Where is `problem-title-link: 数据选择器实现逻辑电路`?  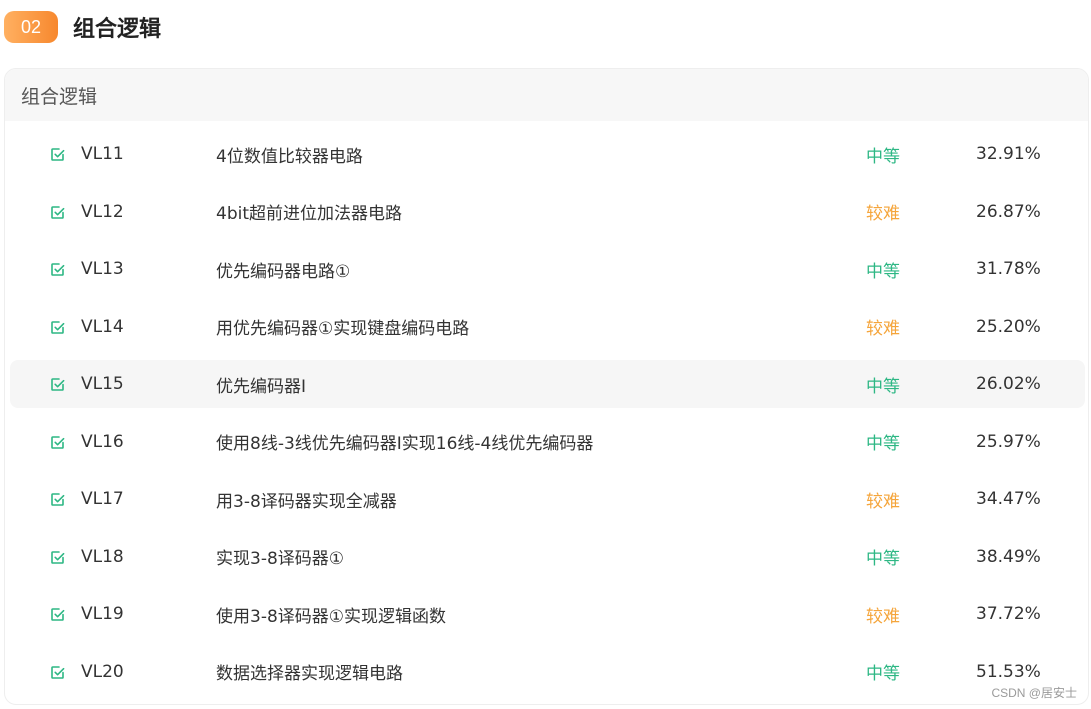 problem-title-link: 数据选择器实现逻辑电路 is located at coordinates (309, 672).